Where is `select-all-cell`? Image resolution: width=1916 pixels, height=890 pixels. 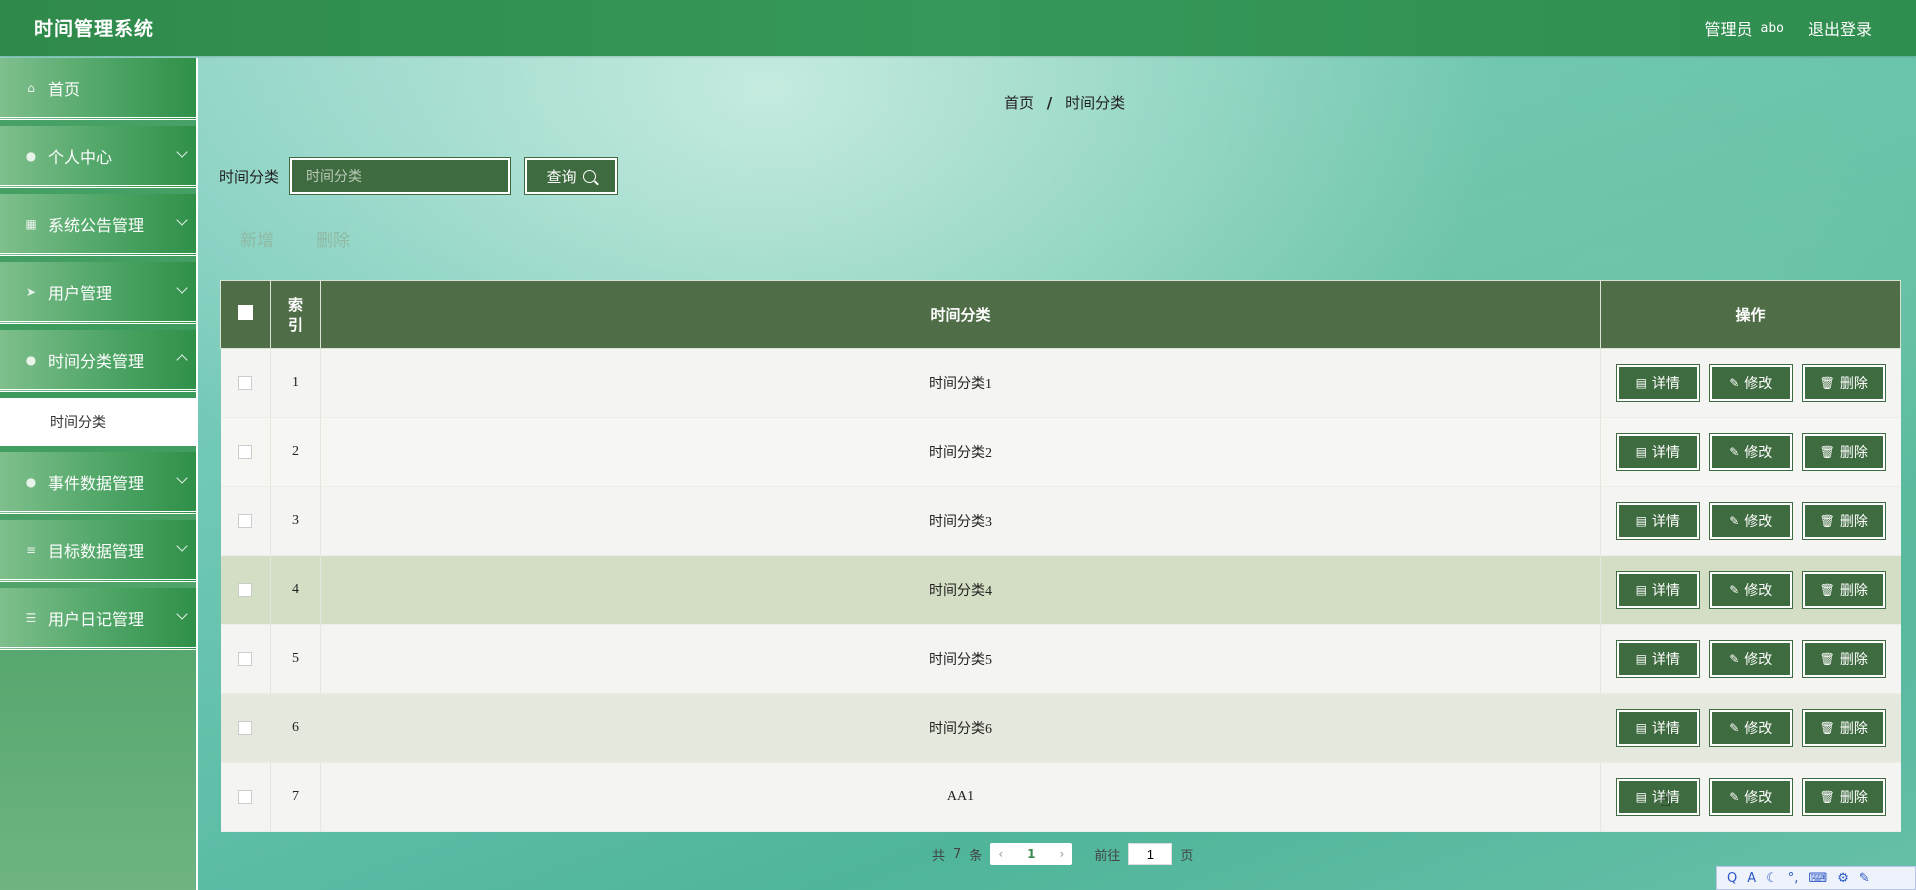 select-all-cell is located at coordinates (245, 314).